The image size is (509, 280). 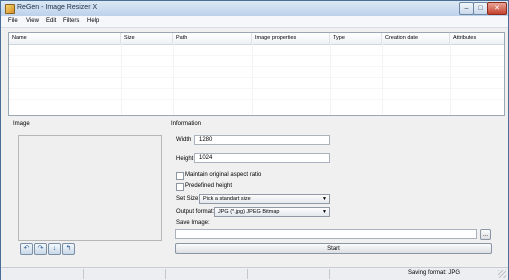 What do you see at coordinates (249, 212) in the screenshot?
I see `output-format-value: JPG (*.jpg) JPEG Bitmap` at bounding box center [249, 212].